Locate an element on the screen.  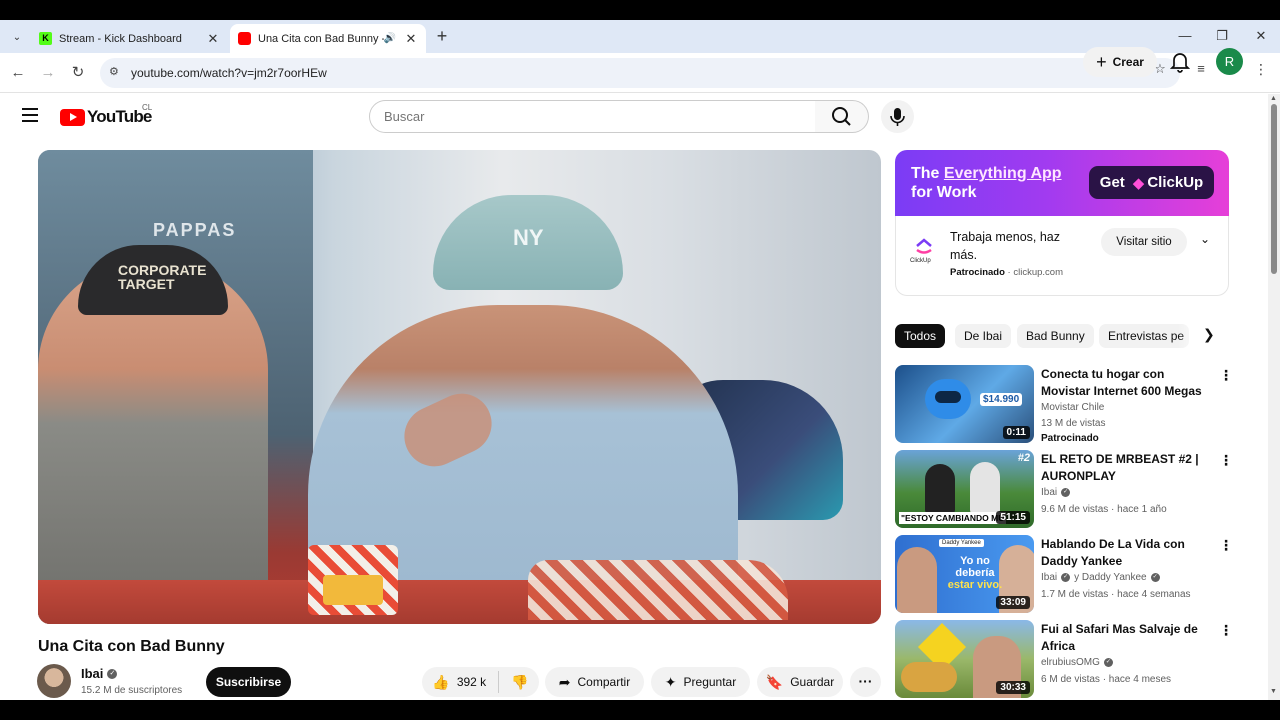
clickup-logo-icon is located at coordinates (924, 246).